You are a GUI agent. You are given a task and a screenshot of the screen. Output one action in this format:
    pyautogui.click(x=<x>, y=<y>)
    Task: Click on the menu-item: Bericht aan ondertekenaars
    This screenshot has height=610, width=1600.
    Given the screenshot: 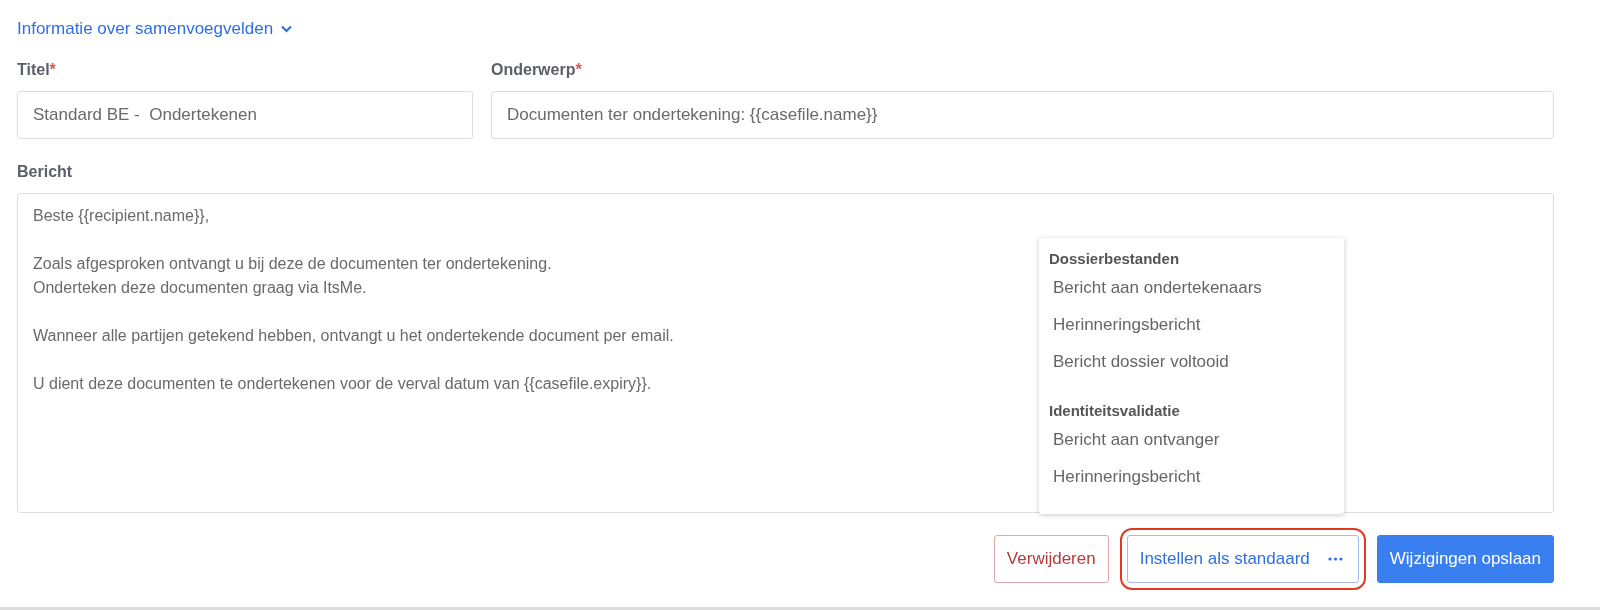 What is the action you would take?
    pyautogui.click(x=1191, y=287)
    